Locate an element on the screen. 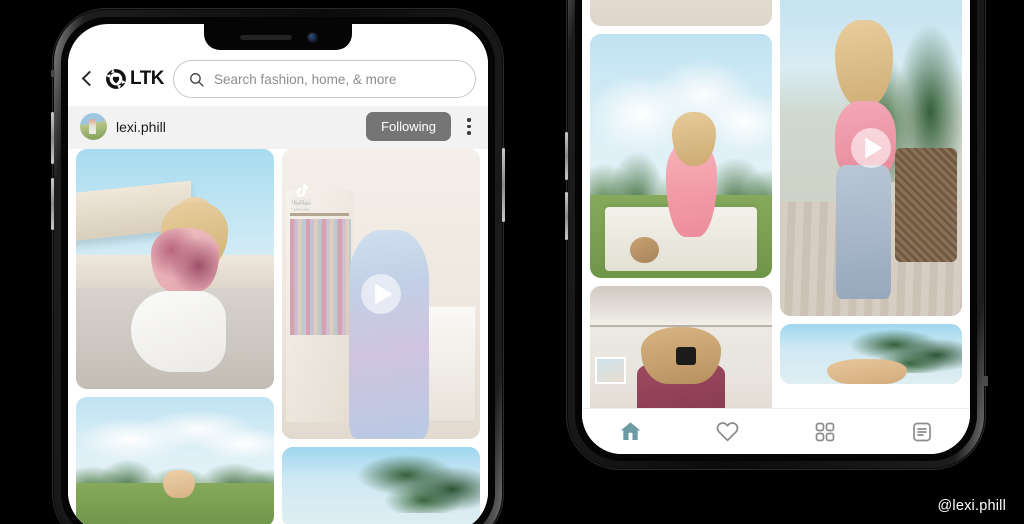 This screenshot has height=524, width=1024. heart-icon is located at coordinates (727, 432).